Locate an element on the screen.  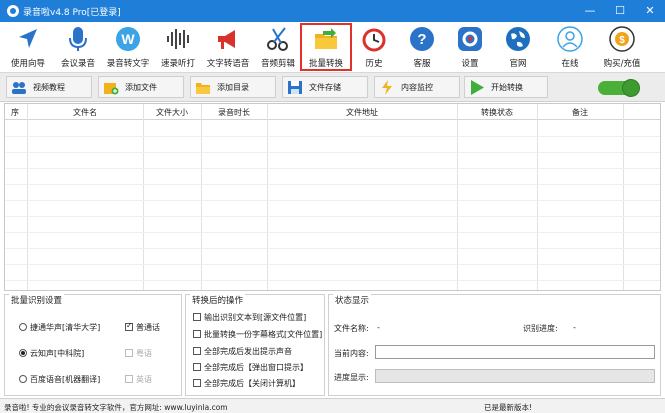
app-logo-icon is located at coordinates (13, 11).